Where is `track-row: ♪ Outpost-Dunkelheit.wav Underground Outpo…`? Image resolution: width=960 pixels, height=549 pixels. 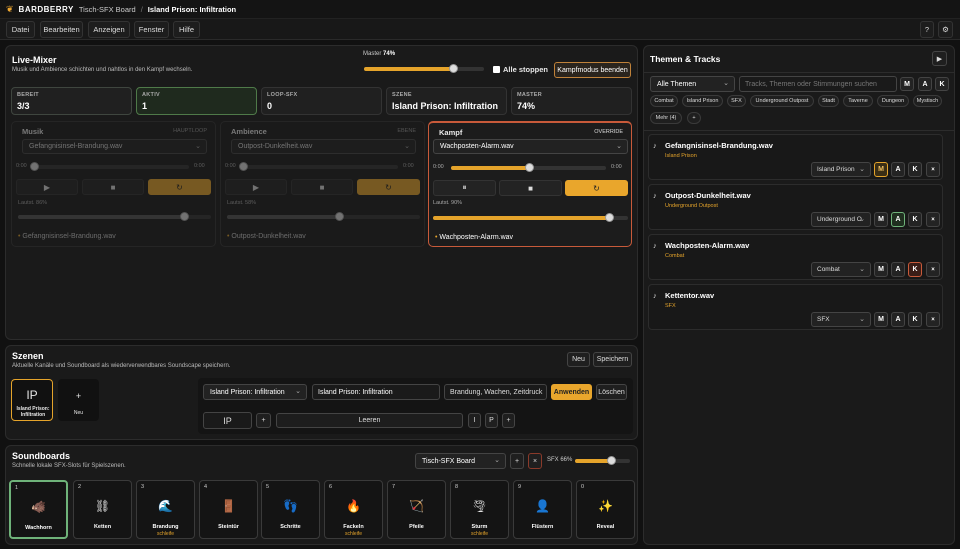 track-row: ♪ Outpost-Dunkelheit.wav Underground Outpo… is located at coordinates (795, 207).